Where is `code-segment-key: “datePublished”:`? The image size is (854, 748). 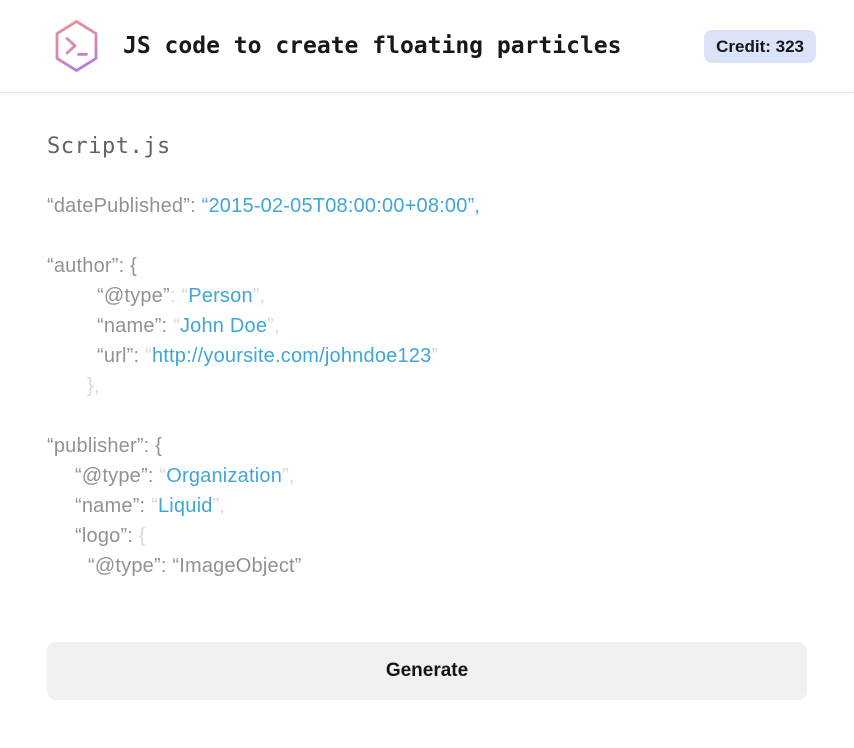
code-segment-key: “datePublished”: is located at coordinates (124, 206).